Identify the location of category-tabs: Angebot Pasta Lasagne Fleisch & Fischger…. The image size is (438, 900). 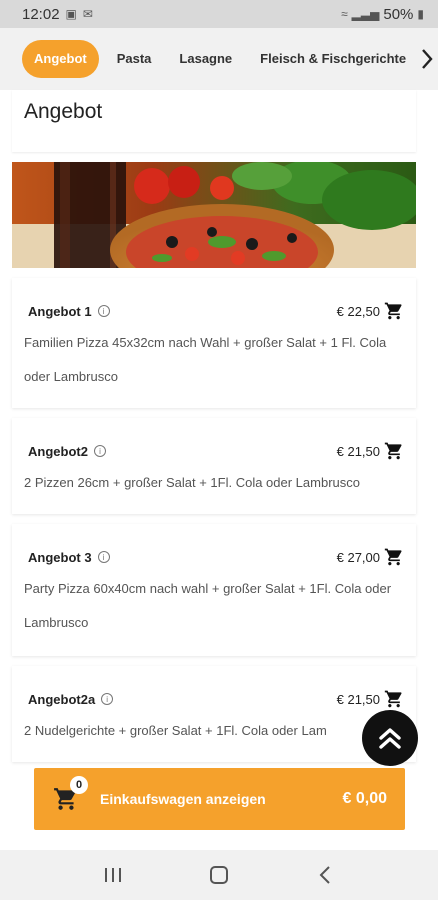
(219, 59).